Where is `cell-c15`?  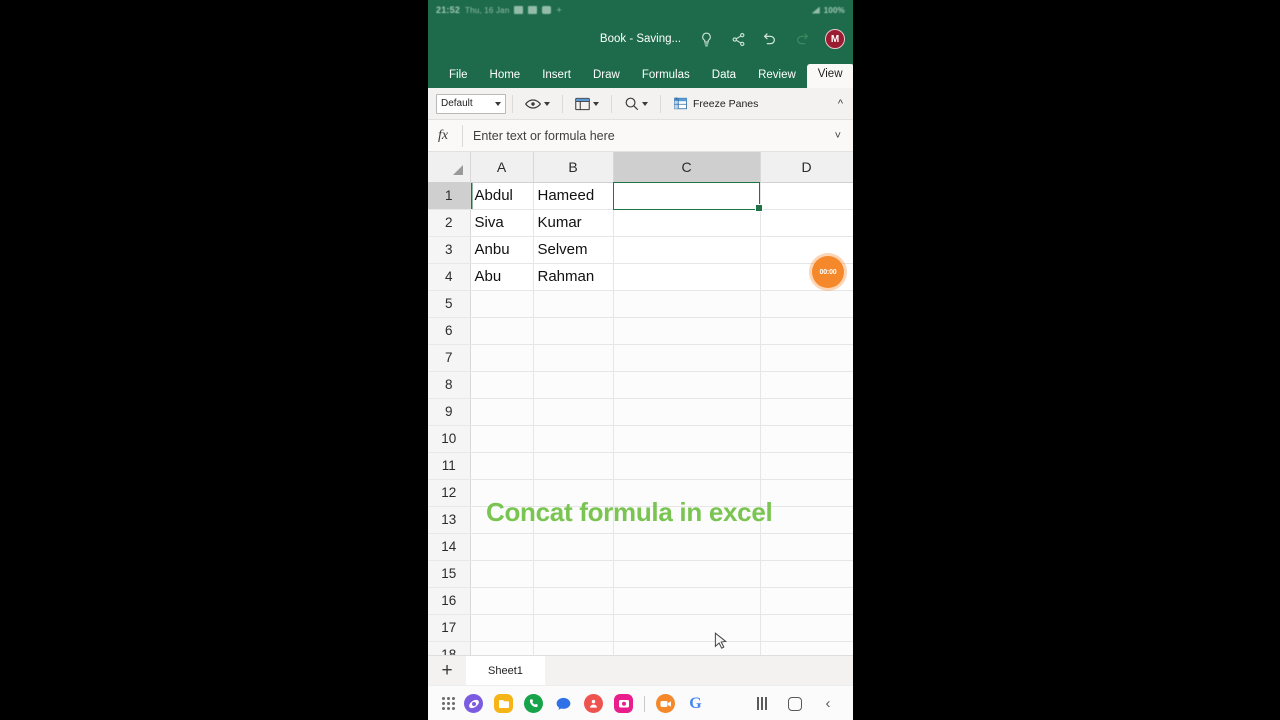
cell-c15 is located at coordinates (687, 574).